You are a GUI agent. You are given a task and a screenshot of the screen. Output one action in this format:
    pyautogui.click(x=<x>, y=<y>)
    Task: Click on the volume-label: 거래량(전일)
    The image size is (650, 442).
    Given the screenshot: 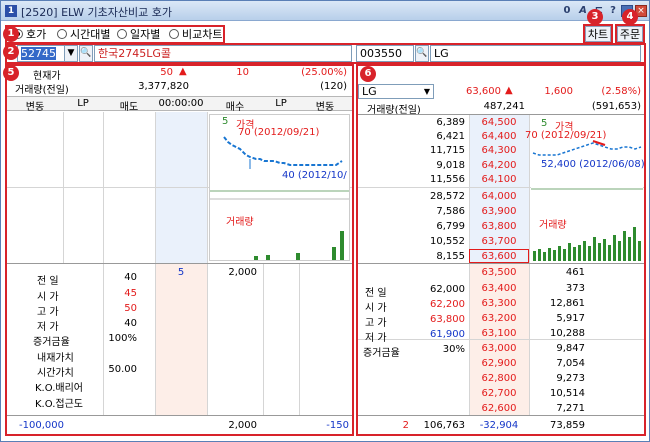 What is the action you would take?
    pyautogui.click(x=42, y=90)
    